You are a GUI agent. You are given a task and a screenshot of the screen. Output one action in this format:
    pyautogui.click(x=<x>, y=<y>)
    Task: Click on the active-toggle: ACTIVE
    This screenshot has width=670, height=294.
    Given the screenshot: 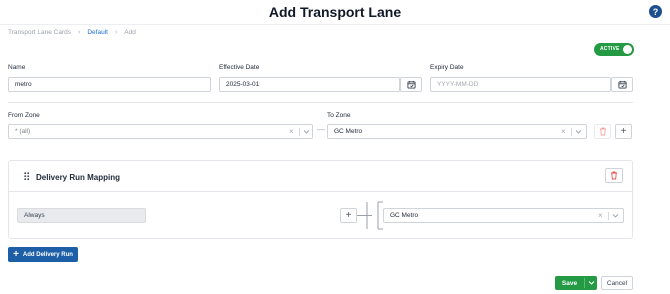 What is the action you would take?
    pyautogui.click(x=614, y=49)
    